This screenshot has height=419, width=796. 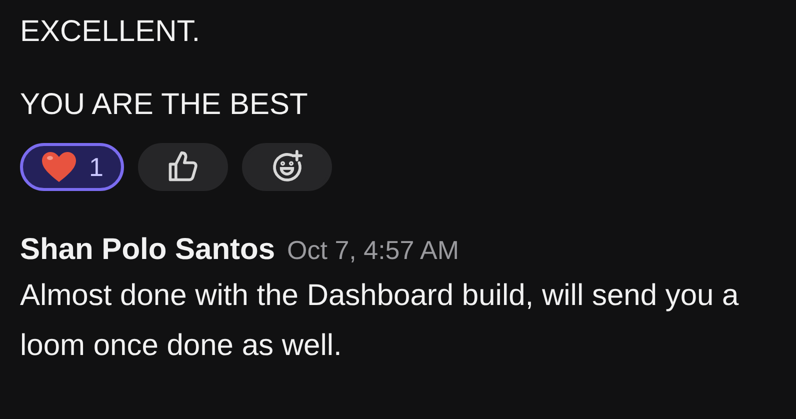 I want to click on message-text: YOU ARE THE BEST, so click(x=164, y=105).